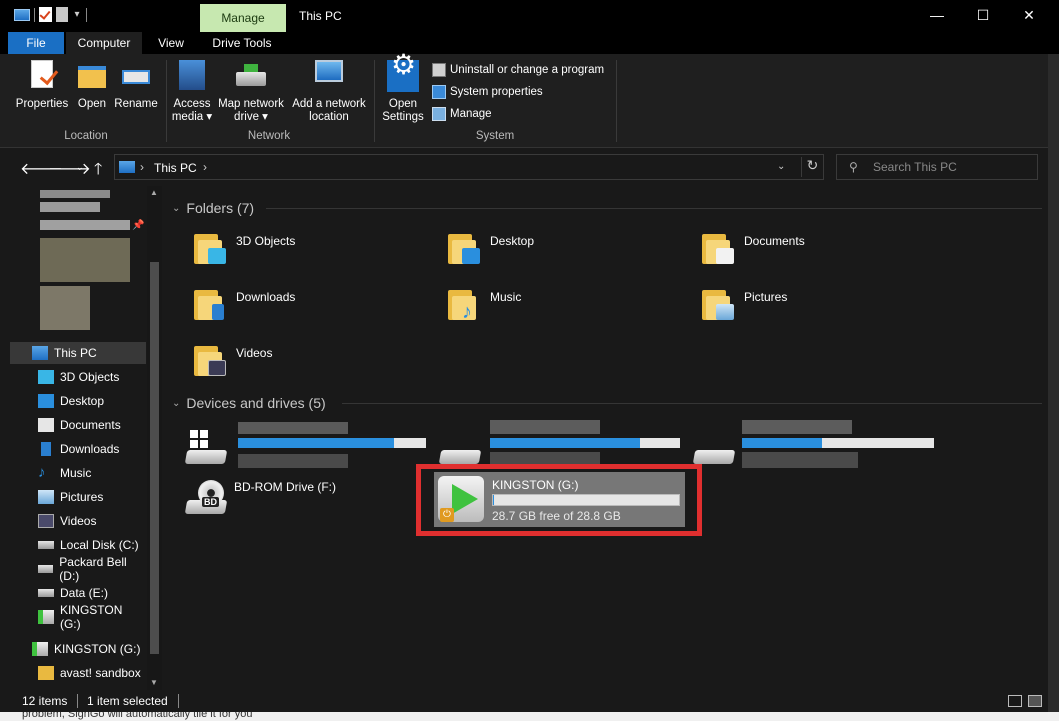  I want to click on nav-item-documents: Documents, so click(73, 425).